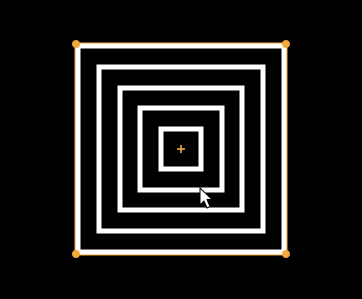  Describe the element at coordinates (76, 44) in the screenshot. I see `top-left-handle` at that location.